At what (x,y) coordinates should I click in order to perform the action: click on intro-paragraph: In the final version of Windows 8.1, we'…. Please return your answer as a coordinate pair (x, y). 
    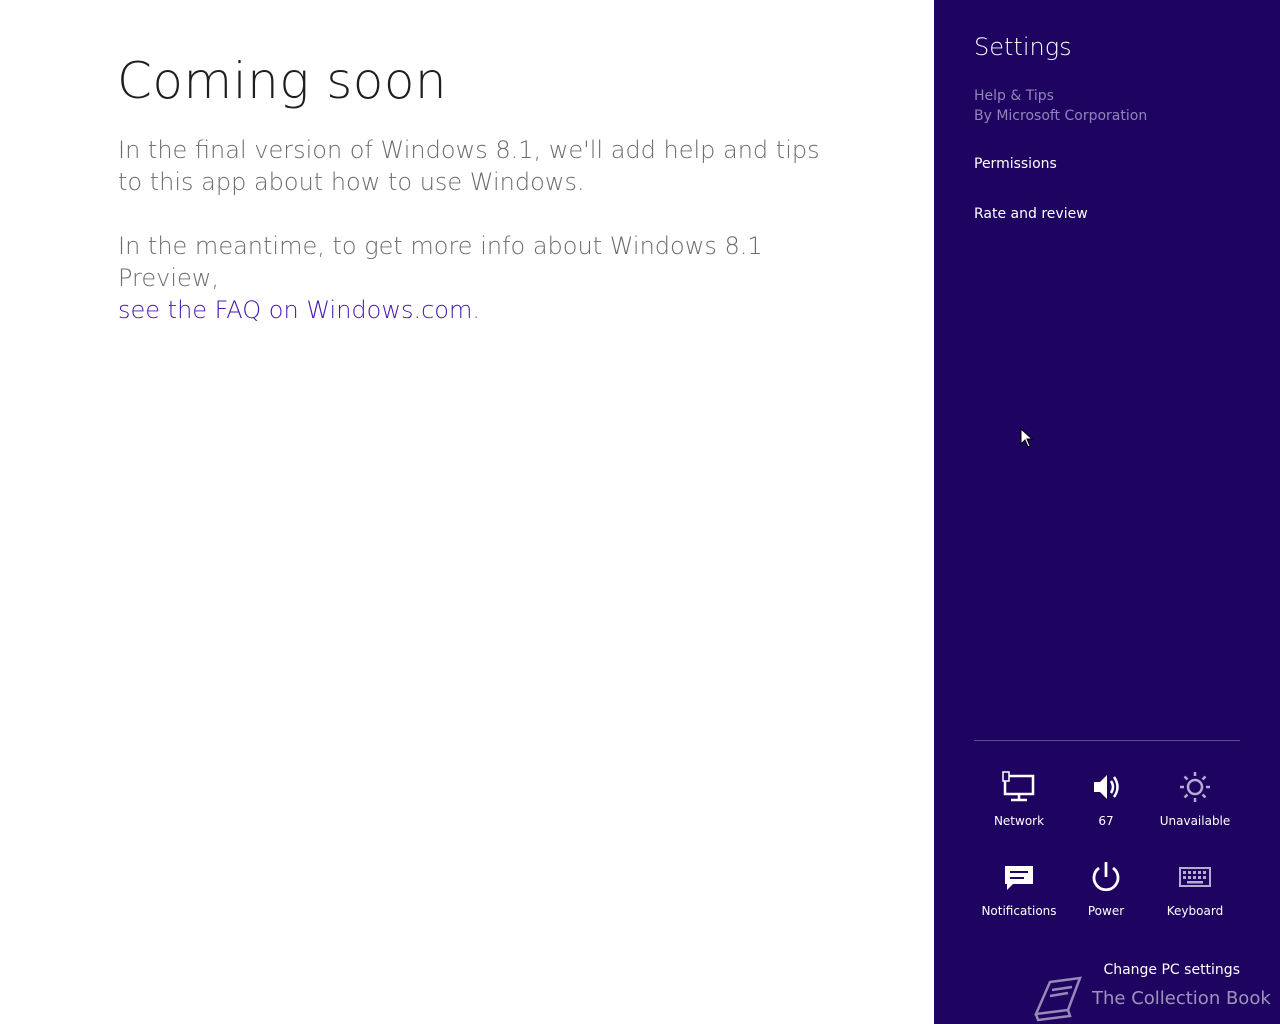
    Looking at the image, I should click on (469, 166).